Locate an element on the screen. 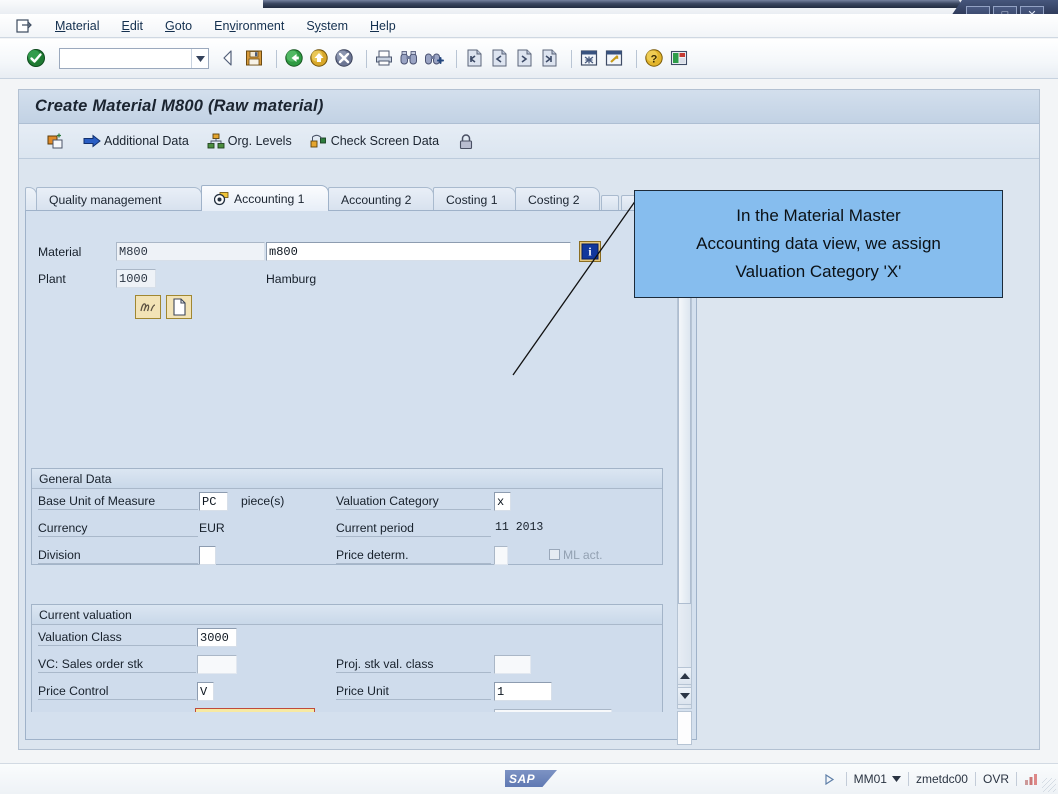  help-icon: ? is located at coordinates (655, 59).